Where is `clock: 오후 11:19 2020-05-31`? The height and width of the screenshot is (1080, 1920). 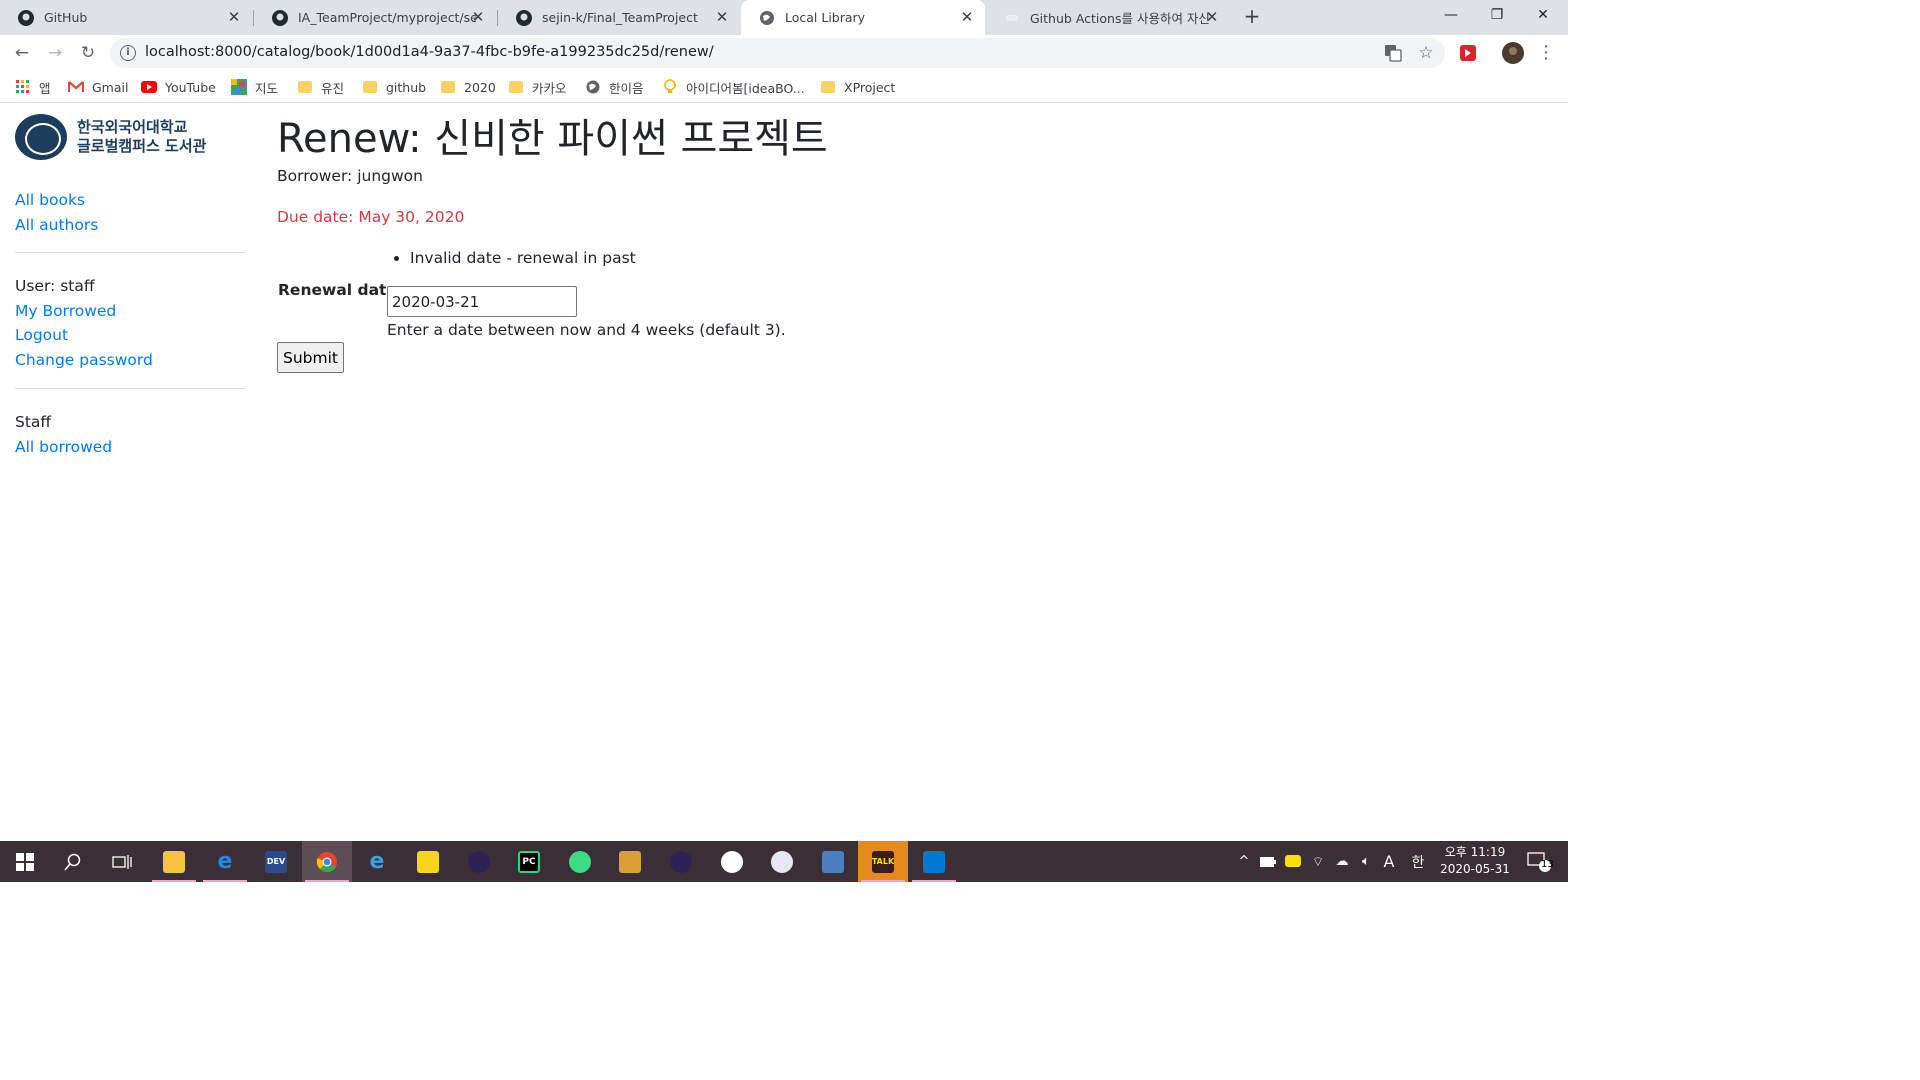
clock: 오후 11:19 2020-05-31 is located at coordinates (1475, 861).